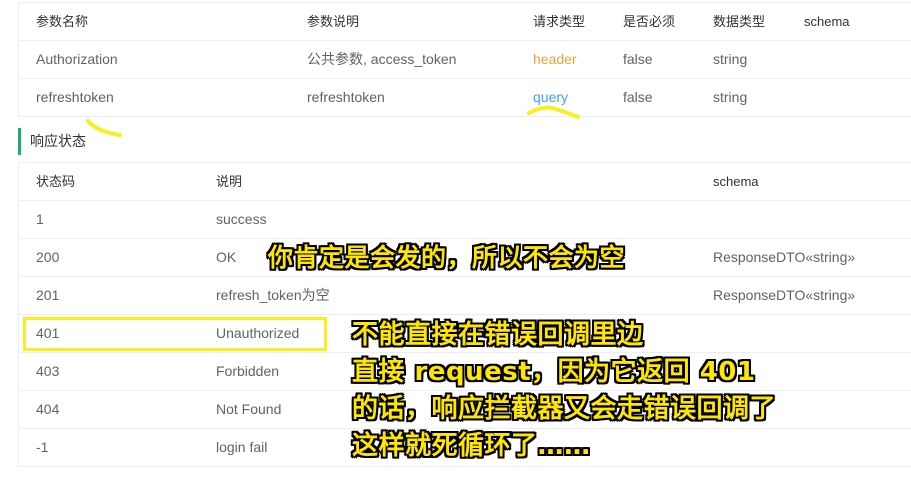 This screenshot has height=479, width=911. Describe the element at coordinates (75, 97) in the screenshot. I see `param-name: refreshtoken` at that location.